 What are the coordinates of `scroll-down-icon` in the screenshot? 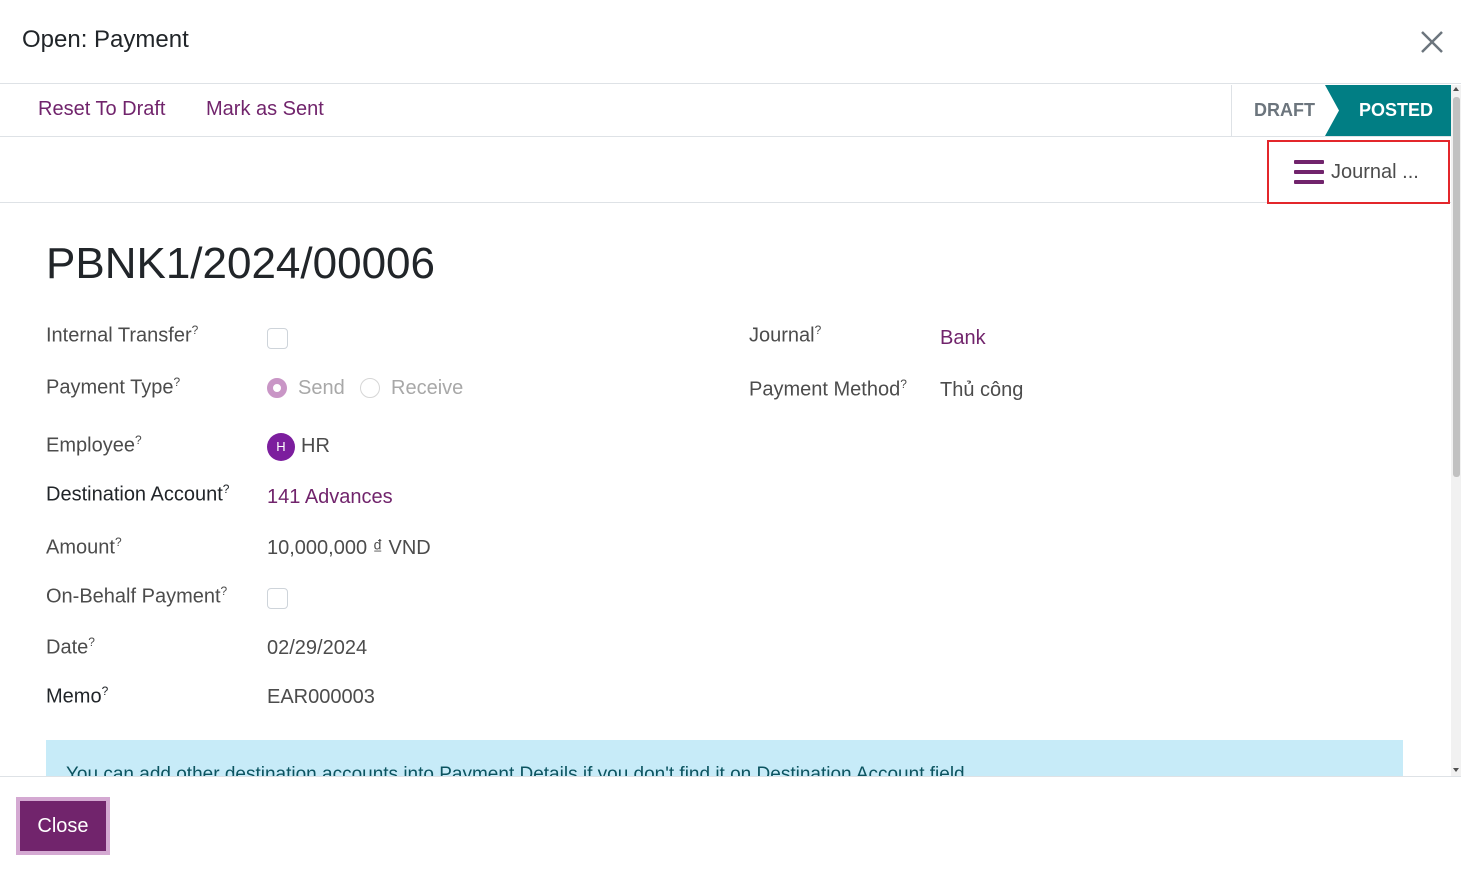 It's located at (1456, 770).